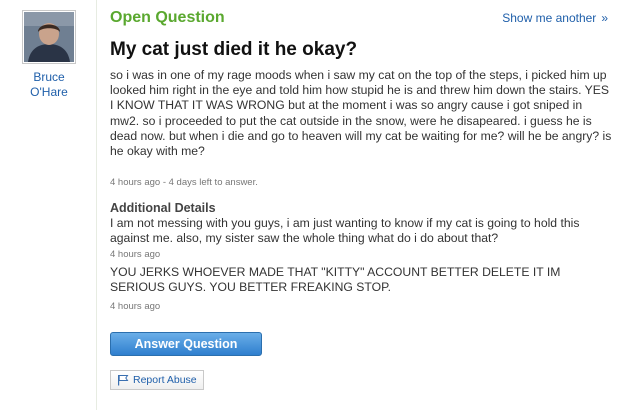  I want to click on question-header: Open Question Show me another », so click(360, 19).